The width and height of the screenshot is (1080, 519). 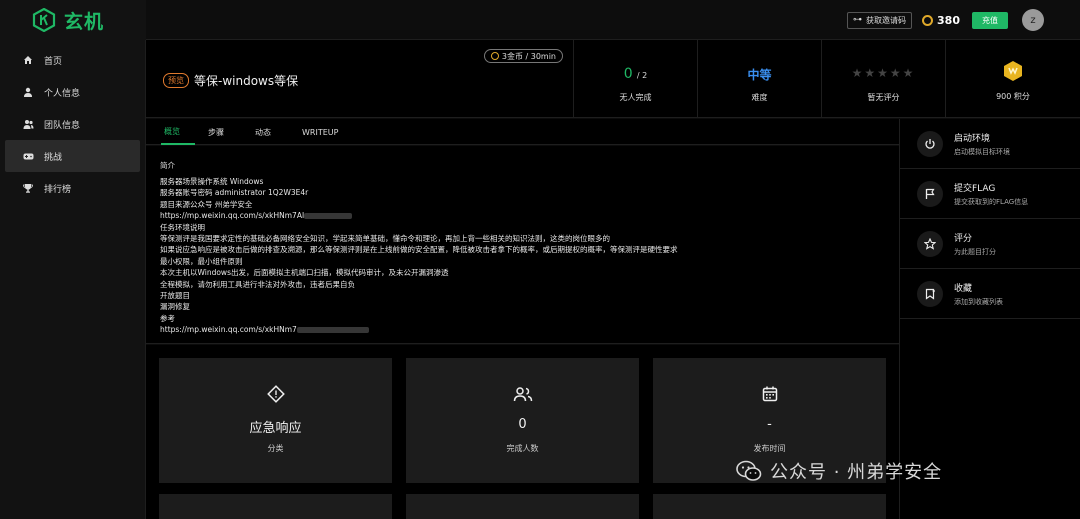 I want to click on sidebar-item-team: 团队信息, so click(x=72, y=124).